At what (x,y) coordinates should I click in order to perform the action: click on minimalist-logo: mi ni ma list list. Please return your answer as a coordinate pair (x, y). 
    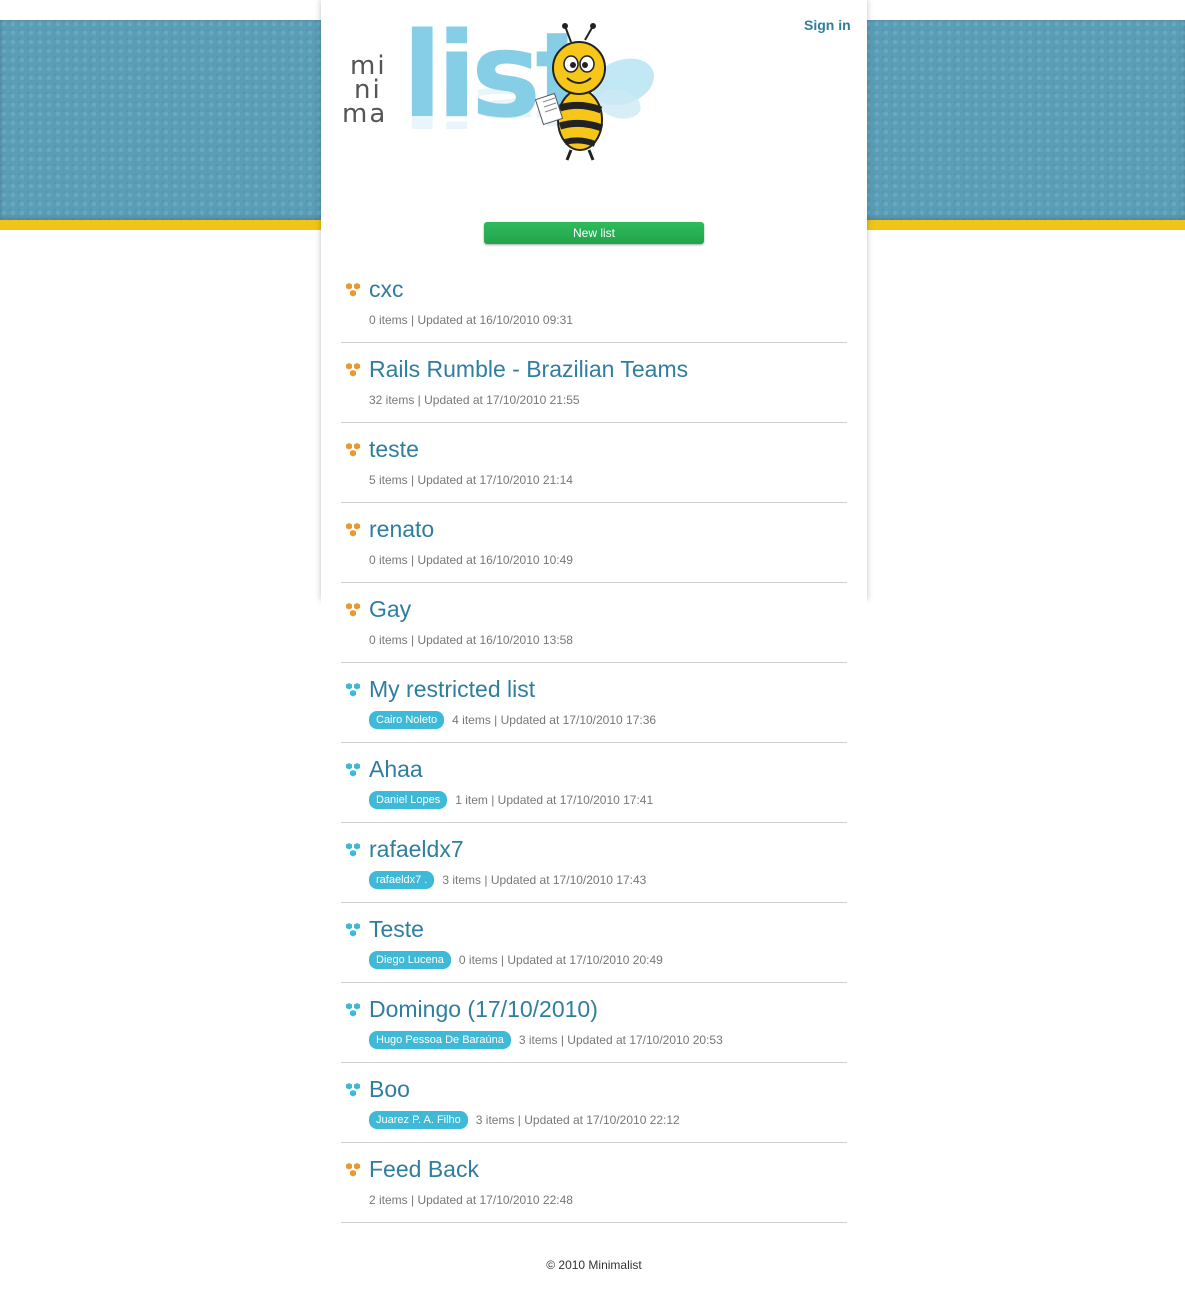
    Looking at the image, I should click on (505, 106).